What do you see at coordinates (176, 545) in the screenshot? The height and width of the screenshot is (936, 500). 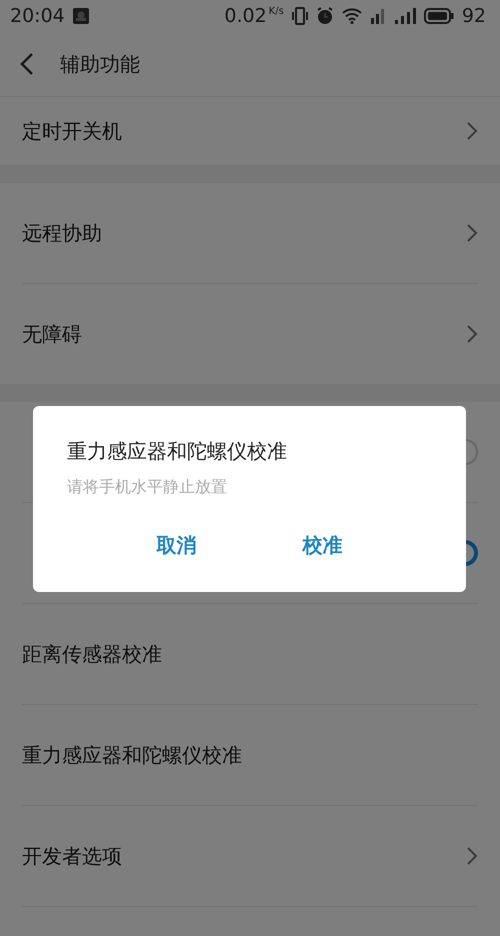 I see `dialog-button: 取消` at bounding box center [176, 545].